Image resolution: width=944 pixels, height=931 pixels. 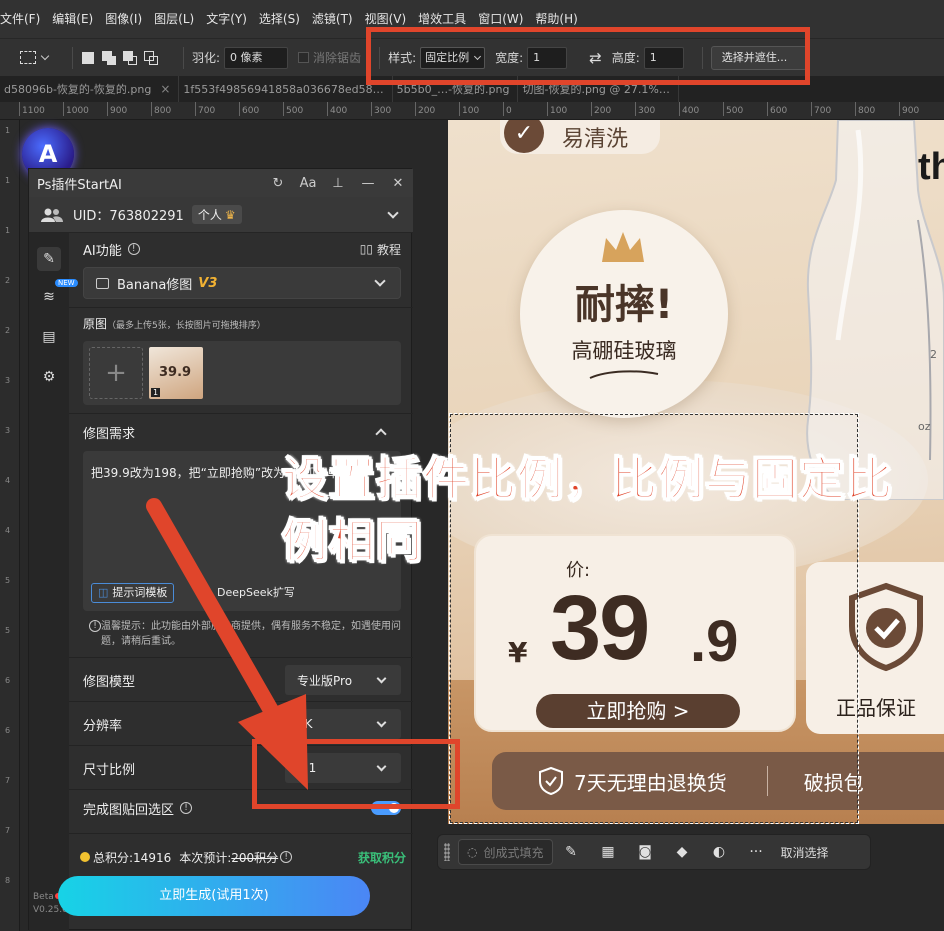 What do you see at coordinates (500, 18) in the screenshot?
I see `menu-window: 窗口(W)` at bounding box center [500, 18].